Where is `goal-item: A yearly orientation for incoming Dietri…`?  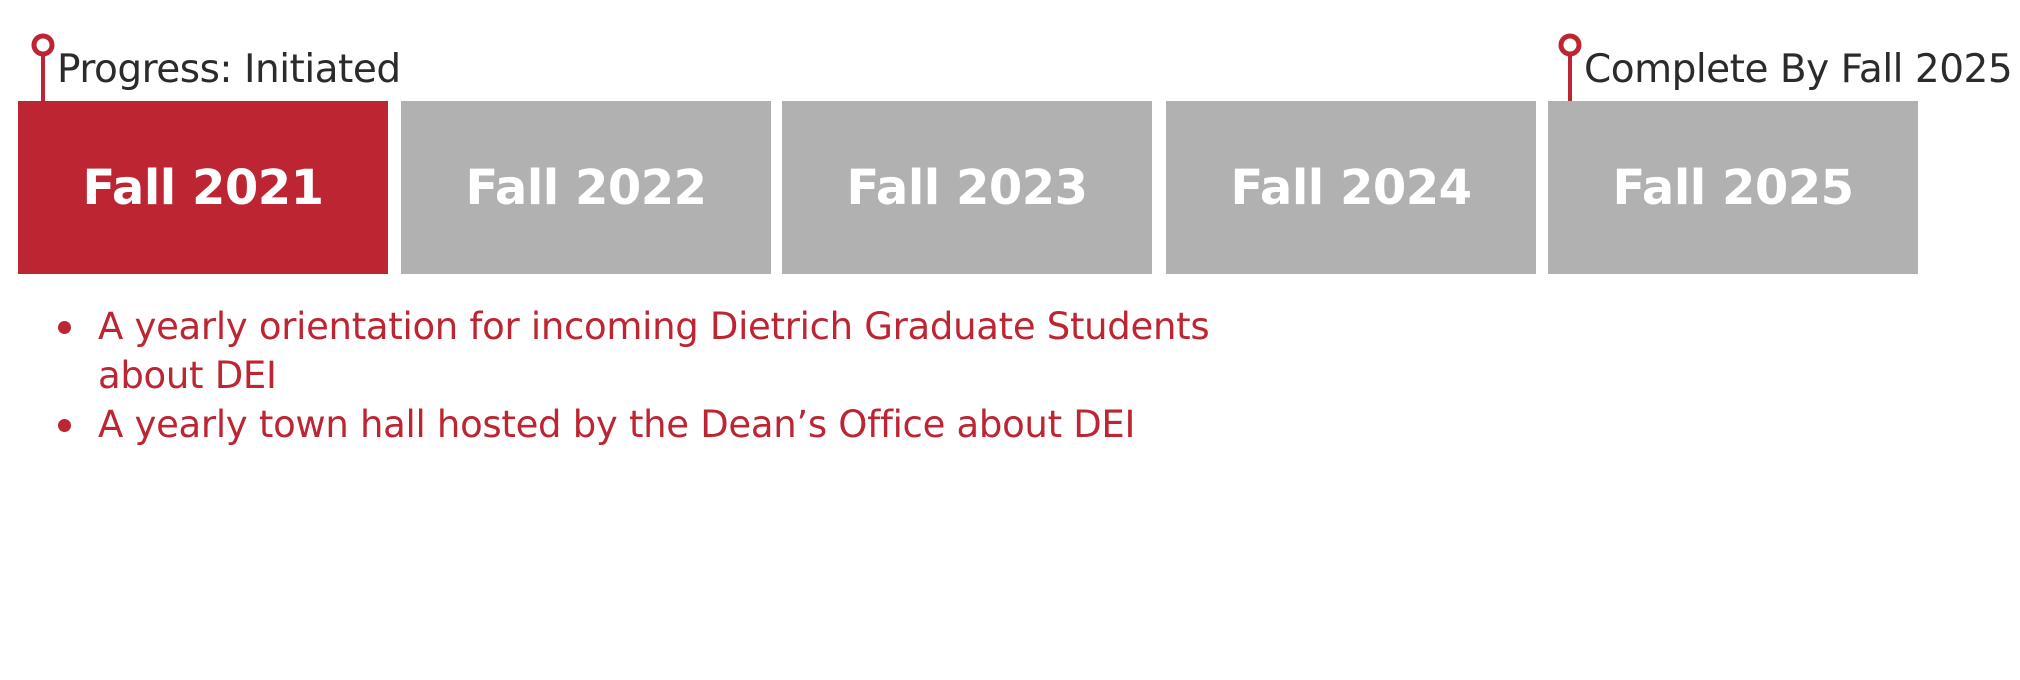
goal-item: A yearly orientation for incoming Dietri… is located at coordinates (696, 351).